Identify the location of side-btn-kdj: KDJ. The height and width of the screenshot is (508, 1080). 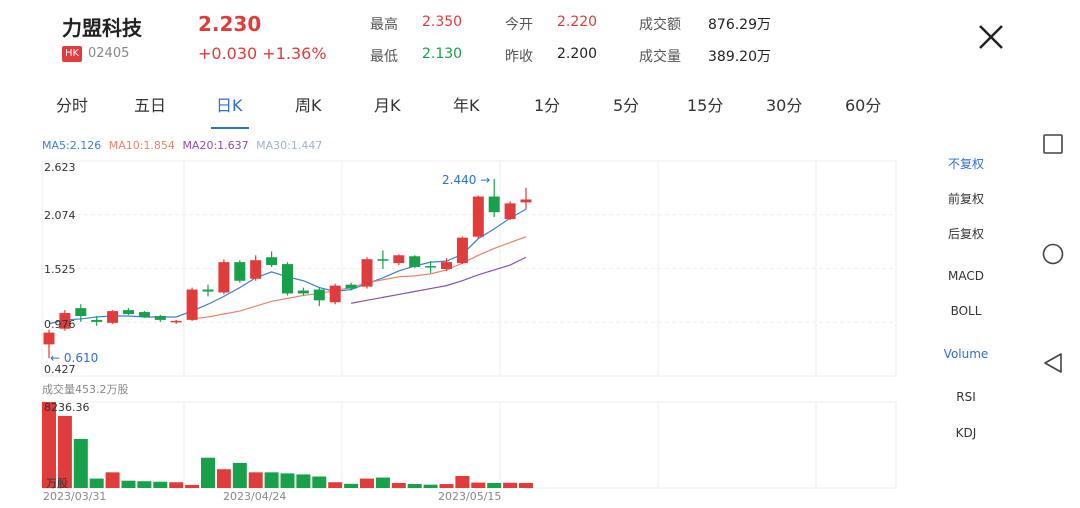
(966, 433).